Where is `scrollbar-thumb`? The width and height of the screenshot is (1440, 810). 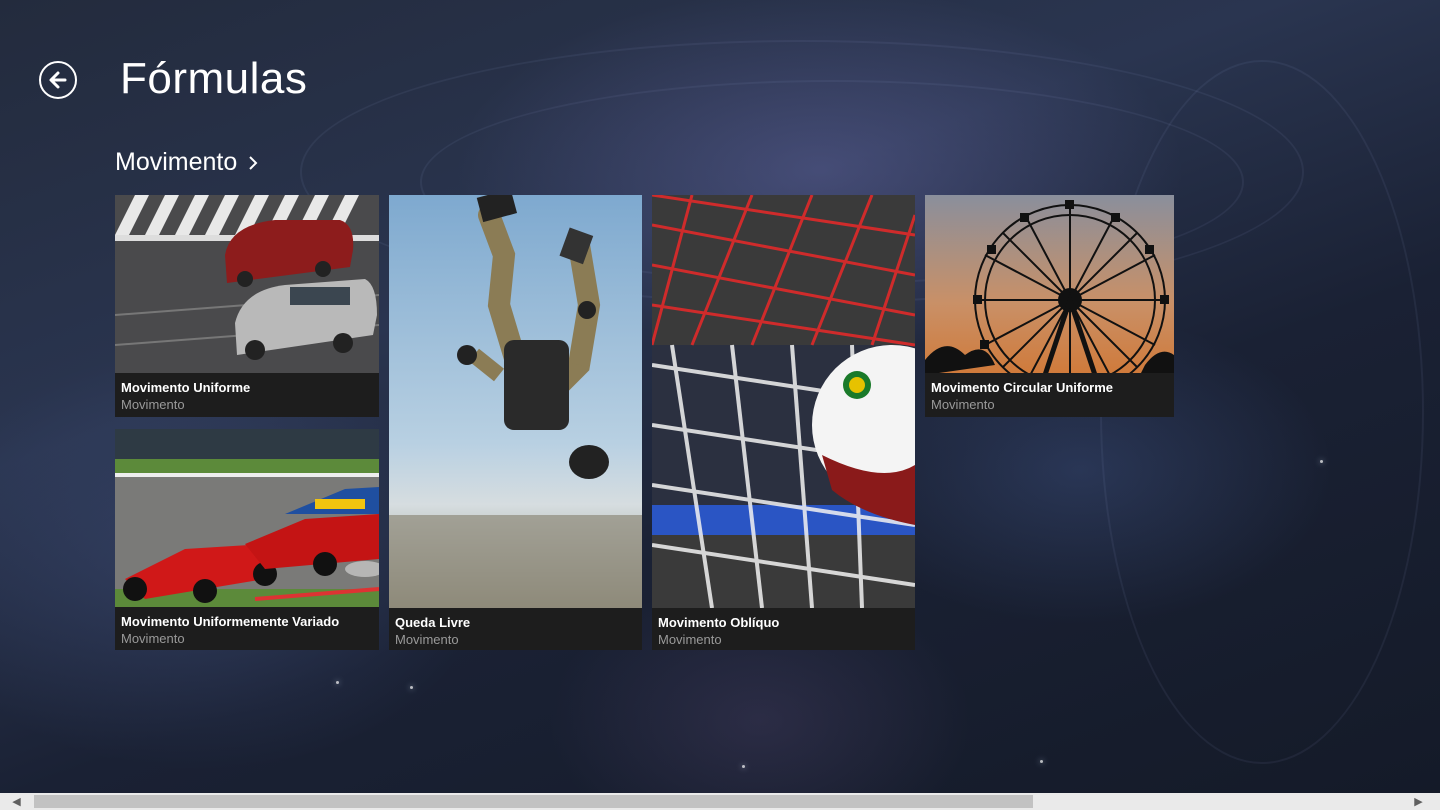 scrollbar-thumb is located at coordinates (533, 801).